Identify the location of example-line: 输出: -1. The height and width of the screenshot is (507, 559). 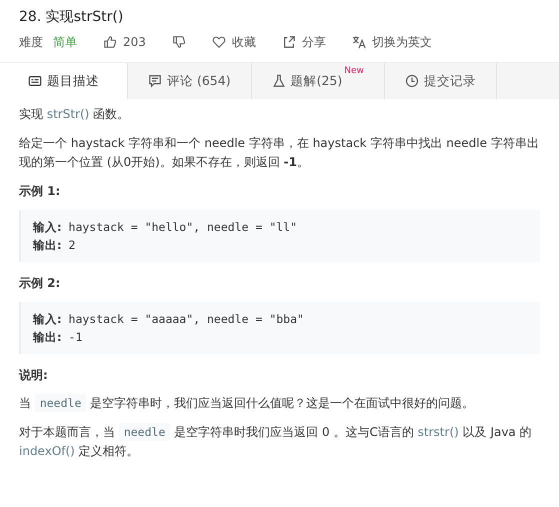
(58, 337).